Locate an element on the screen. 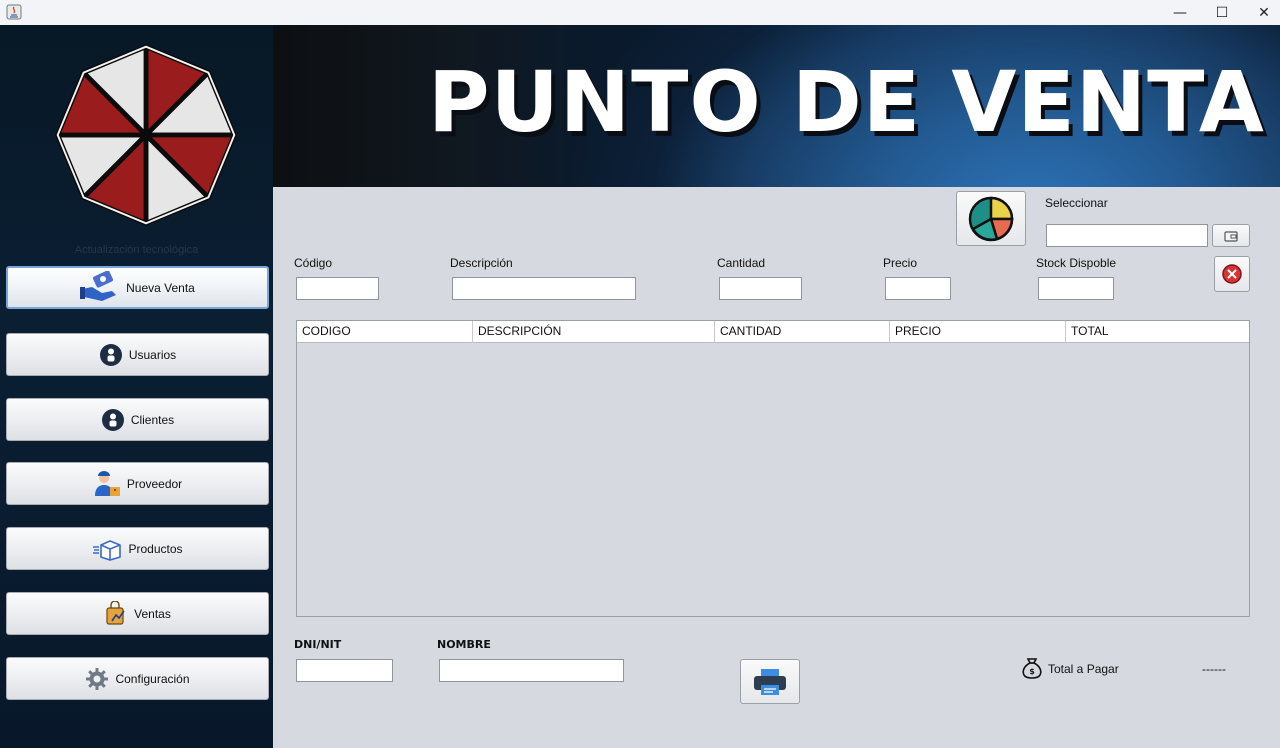 This screenshot has height=748, width=1280. dni-label: DNI/NIT is located at coordinates (318, 644).